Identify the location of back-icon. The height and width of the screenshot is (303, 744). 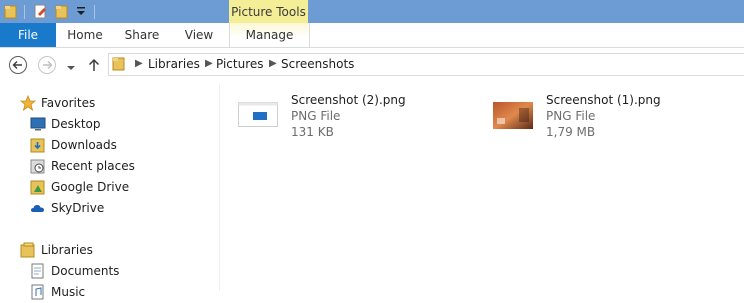
(18, 65).